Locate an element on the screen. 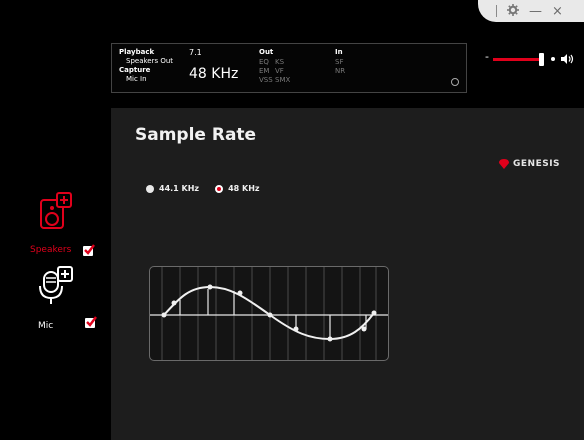  page-title: Sample Rate is located at coordinates (196, 135).